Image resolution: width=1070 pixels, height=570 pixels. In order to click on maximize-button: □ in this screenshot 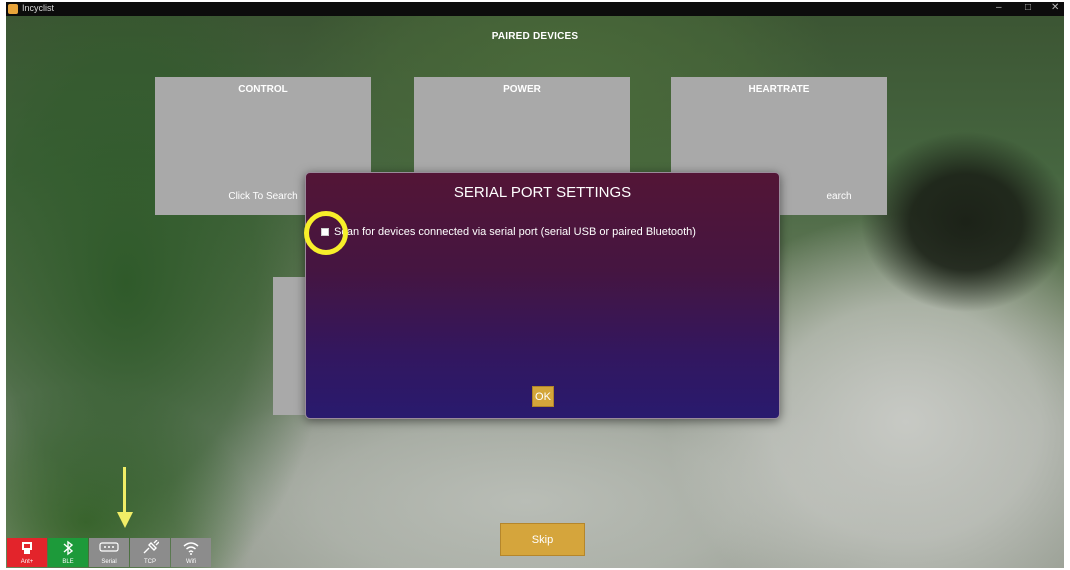, I will do `click(1028, 7)`.